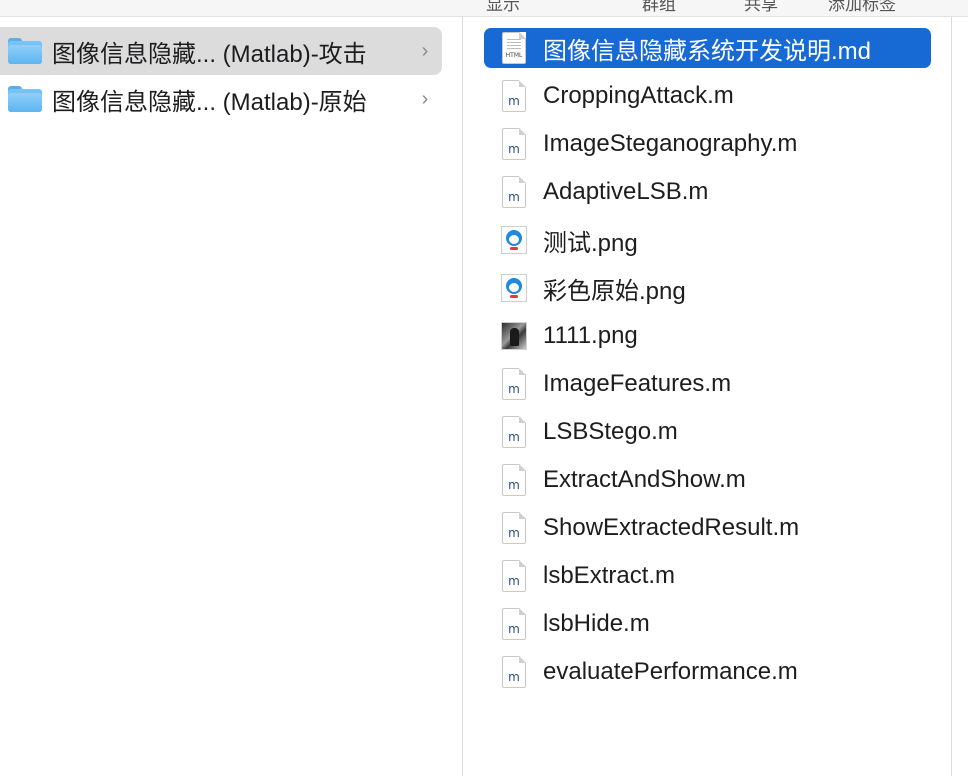  What do you see at coordinates (659, 7) in the screenshot?
I see `toolbar-group-label: 群组` at bounding box center [659, 7].